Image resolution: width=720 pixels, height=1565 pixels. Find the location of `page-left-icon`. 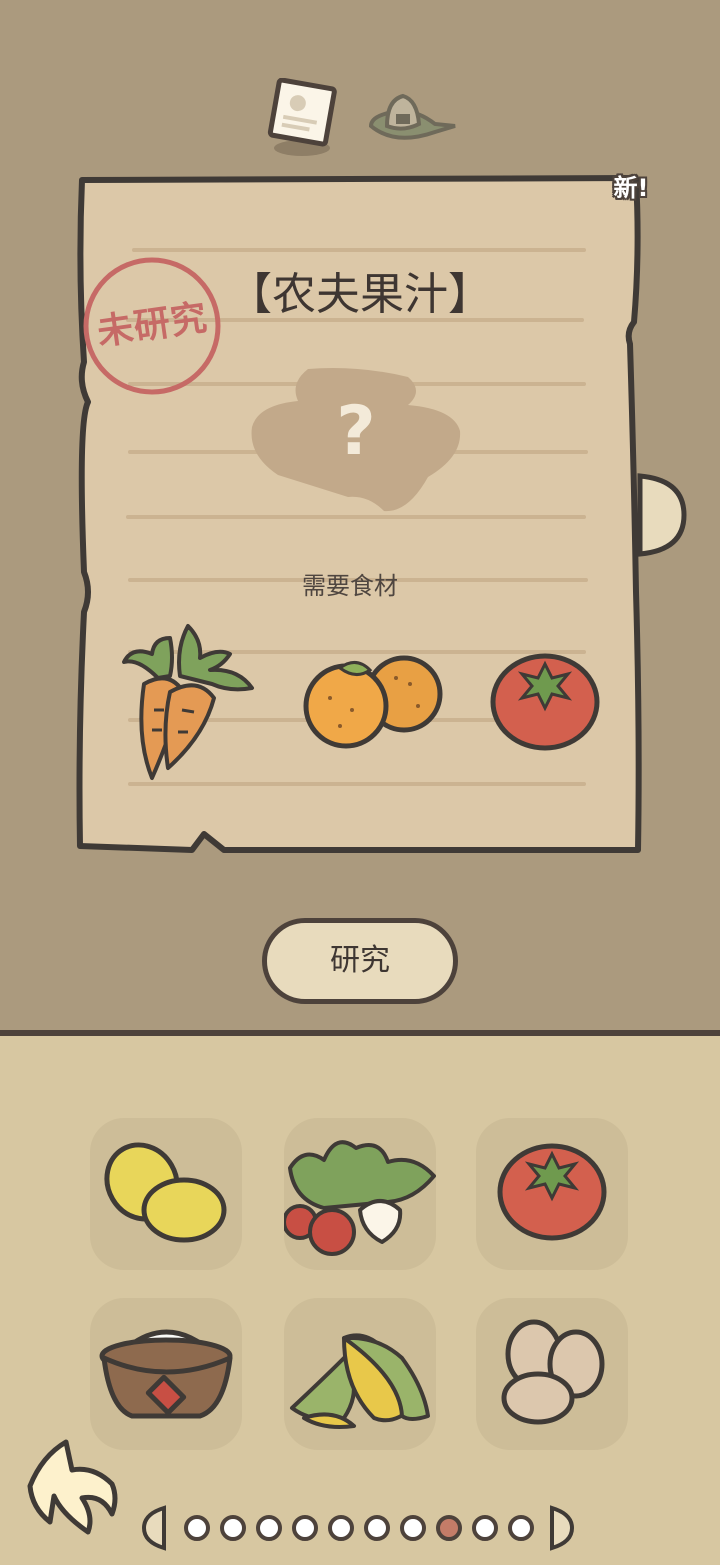

page-left-icon is located at coordinates (154, 1528).